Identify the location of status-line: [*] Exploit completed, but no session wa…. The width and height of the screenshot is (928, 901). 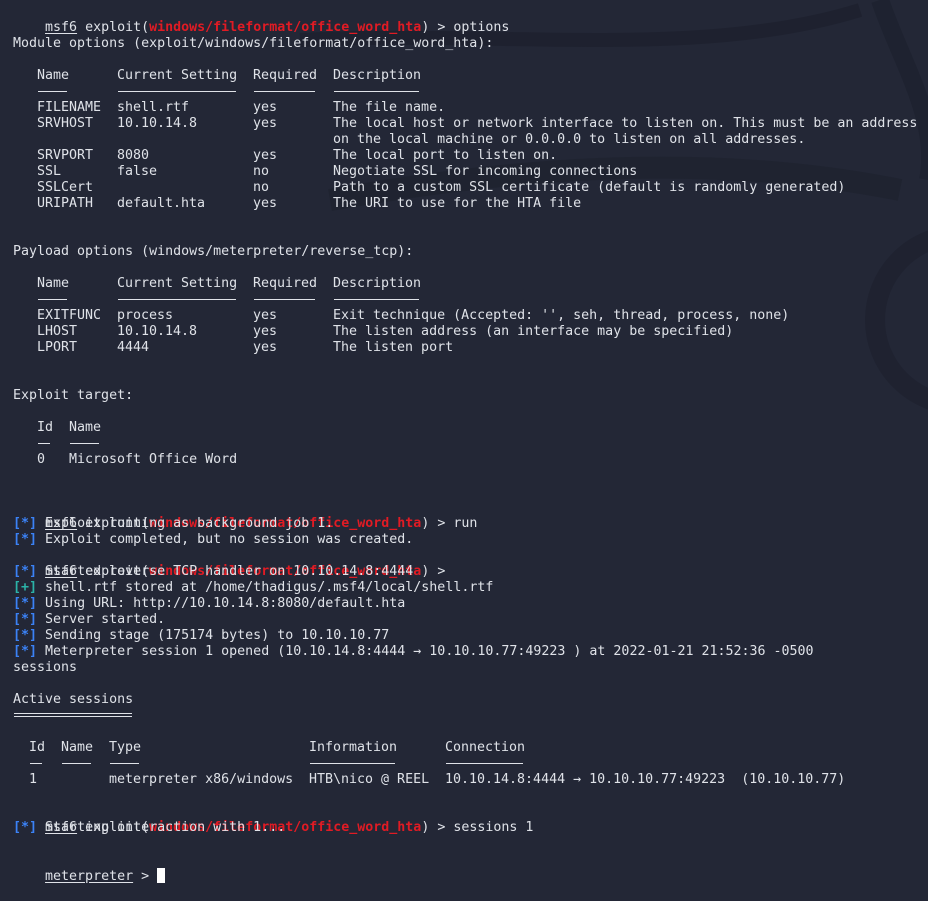
(213, 539).